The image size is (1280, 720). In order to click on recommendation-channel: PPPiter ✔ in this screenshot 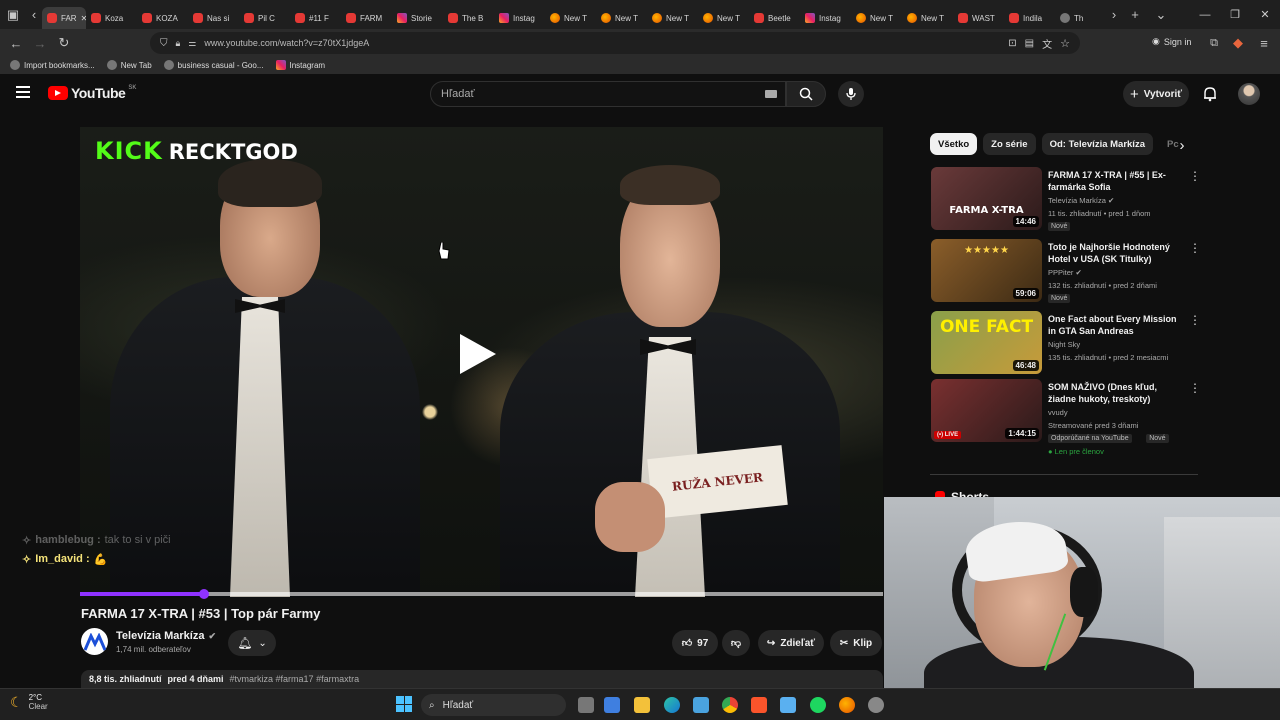, I will do `click(1065, 273)`.